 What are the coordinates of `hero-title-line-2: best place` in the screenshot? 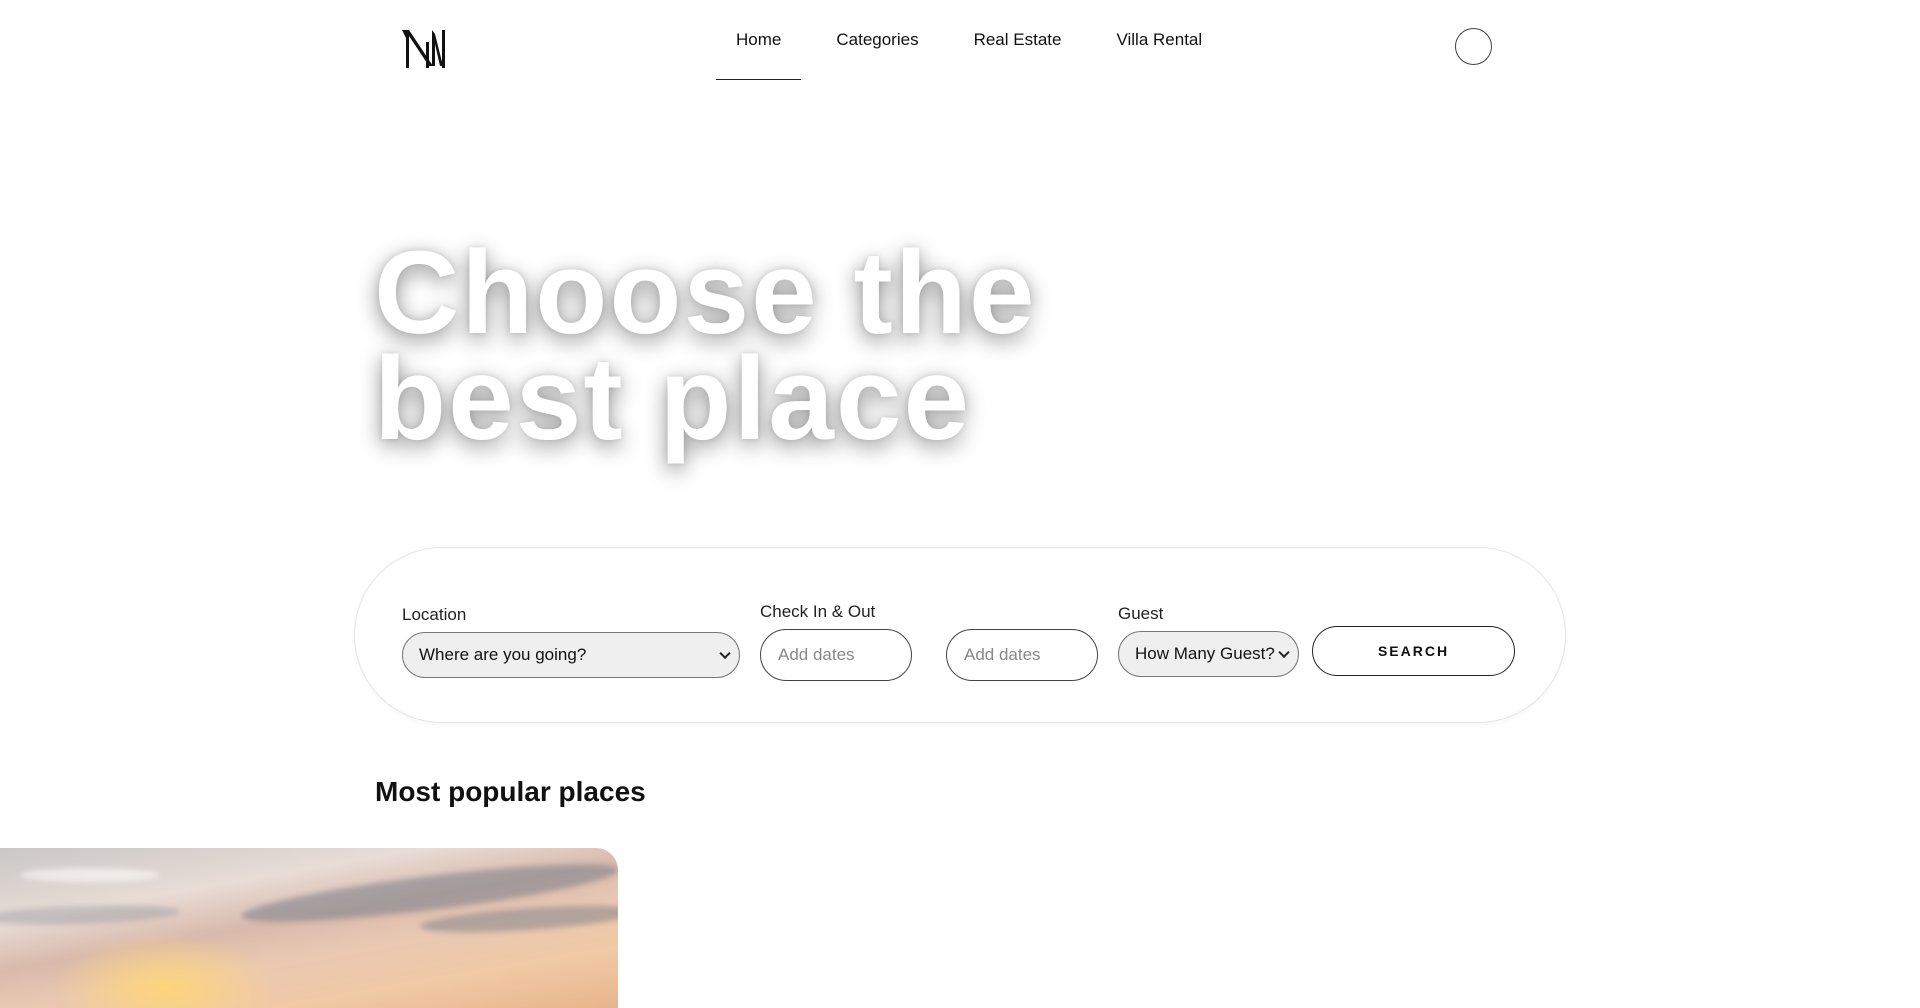 It's located at (673, 399).